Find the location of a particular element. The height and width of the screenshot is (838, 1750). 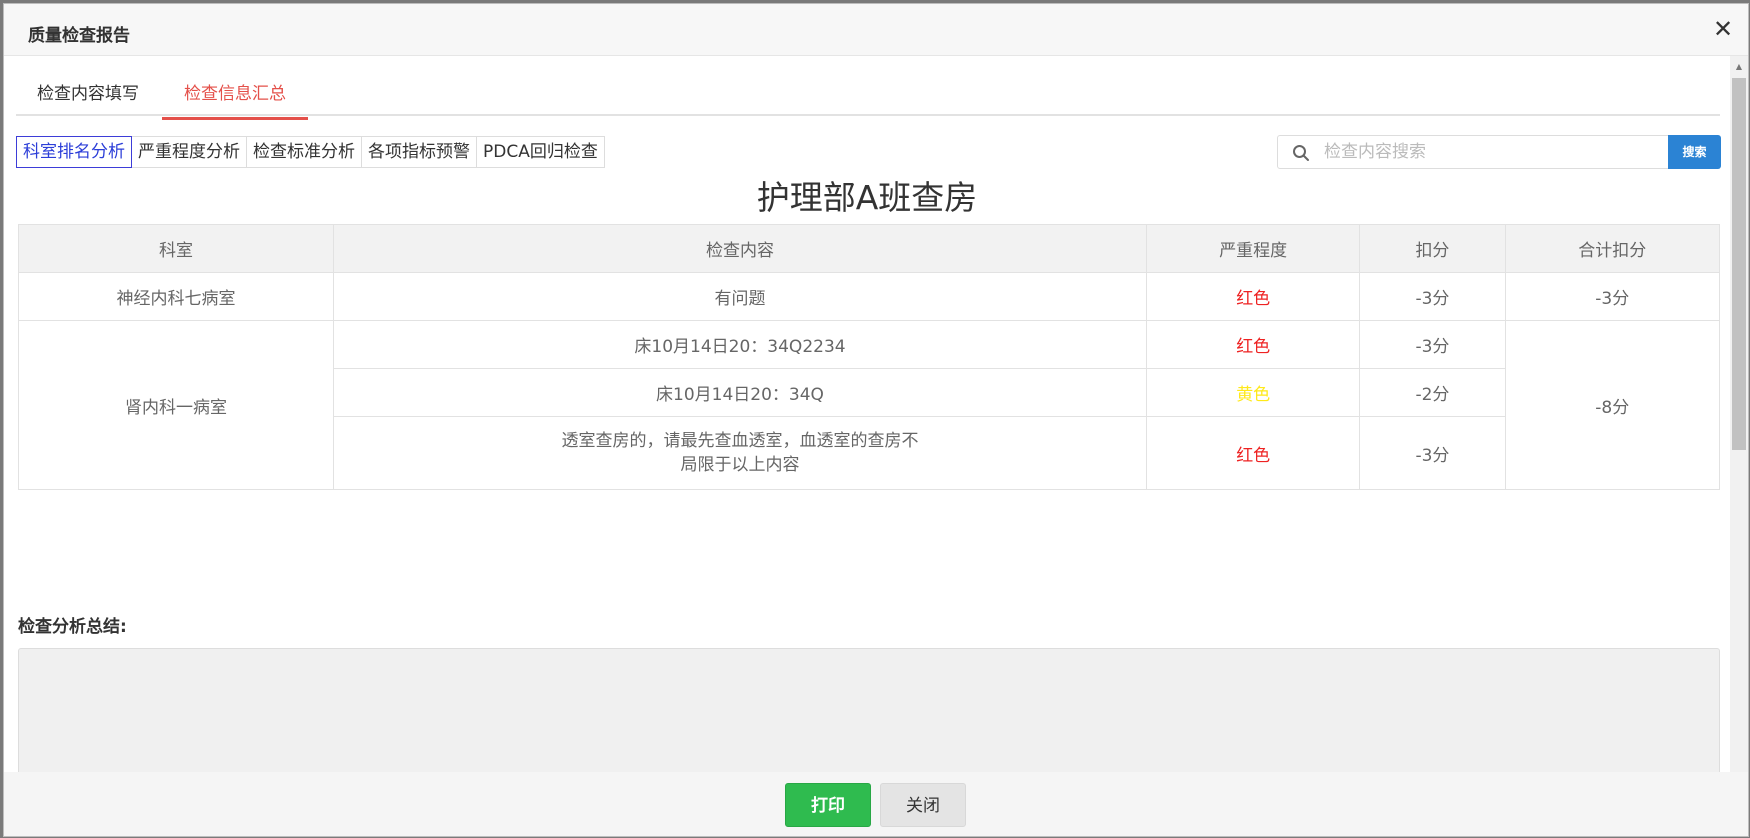

department-cell: 神经内科七病室 is located at coordinates (176, 296).